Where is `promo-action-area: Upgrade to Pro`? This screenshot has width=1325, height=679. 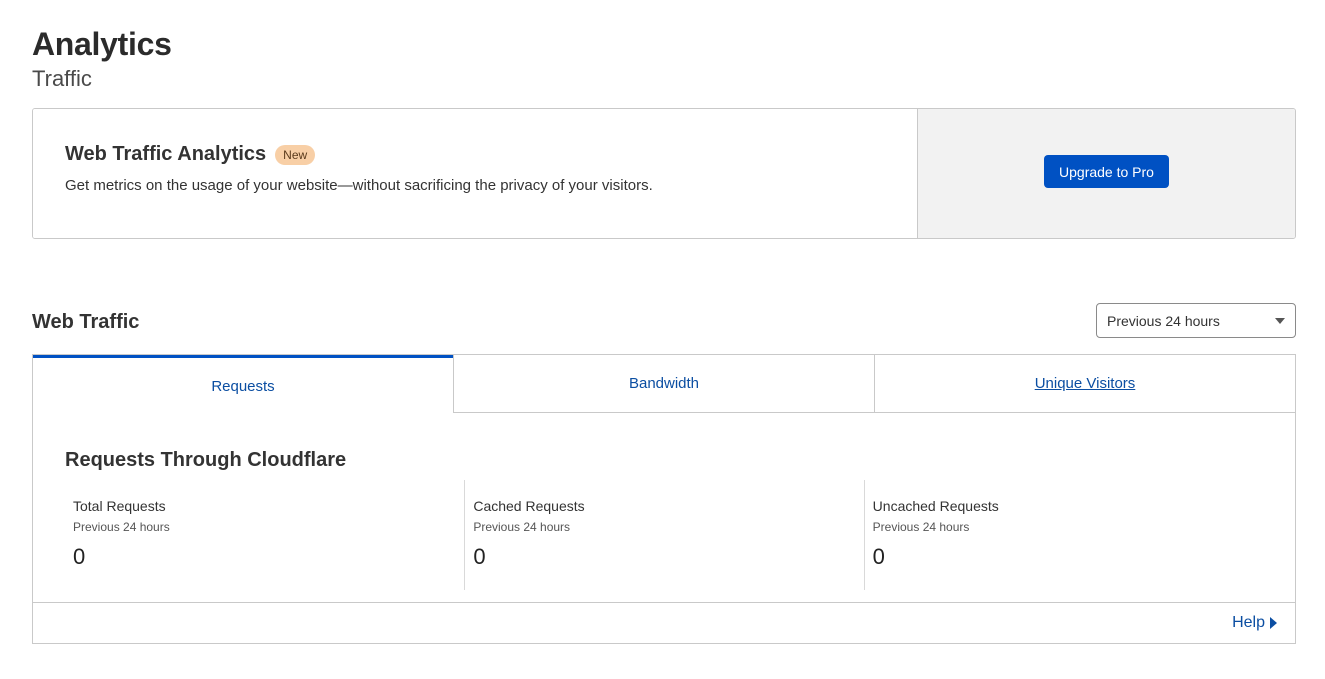 promo-action-area: Upgrade to Pro is located at coordinates (1106, 173).